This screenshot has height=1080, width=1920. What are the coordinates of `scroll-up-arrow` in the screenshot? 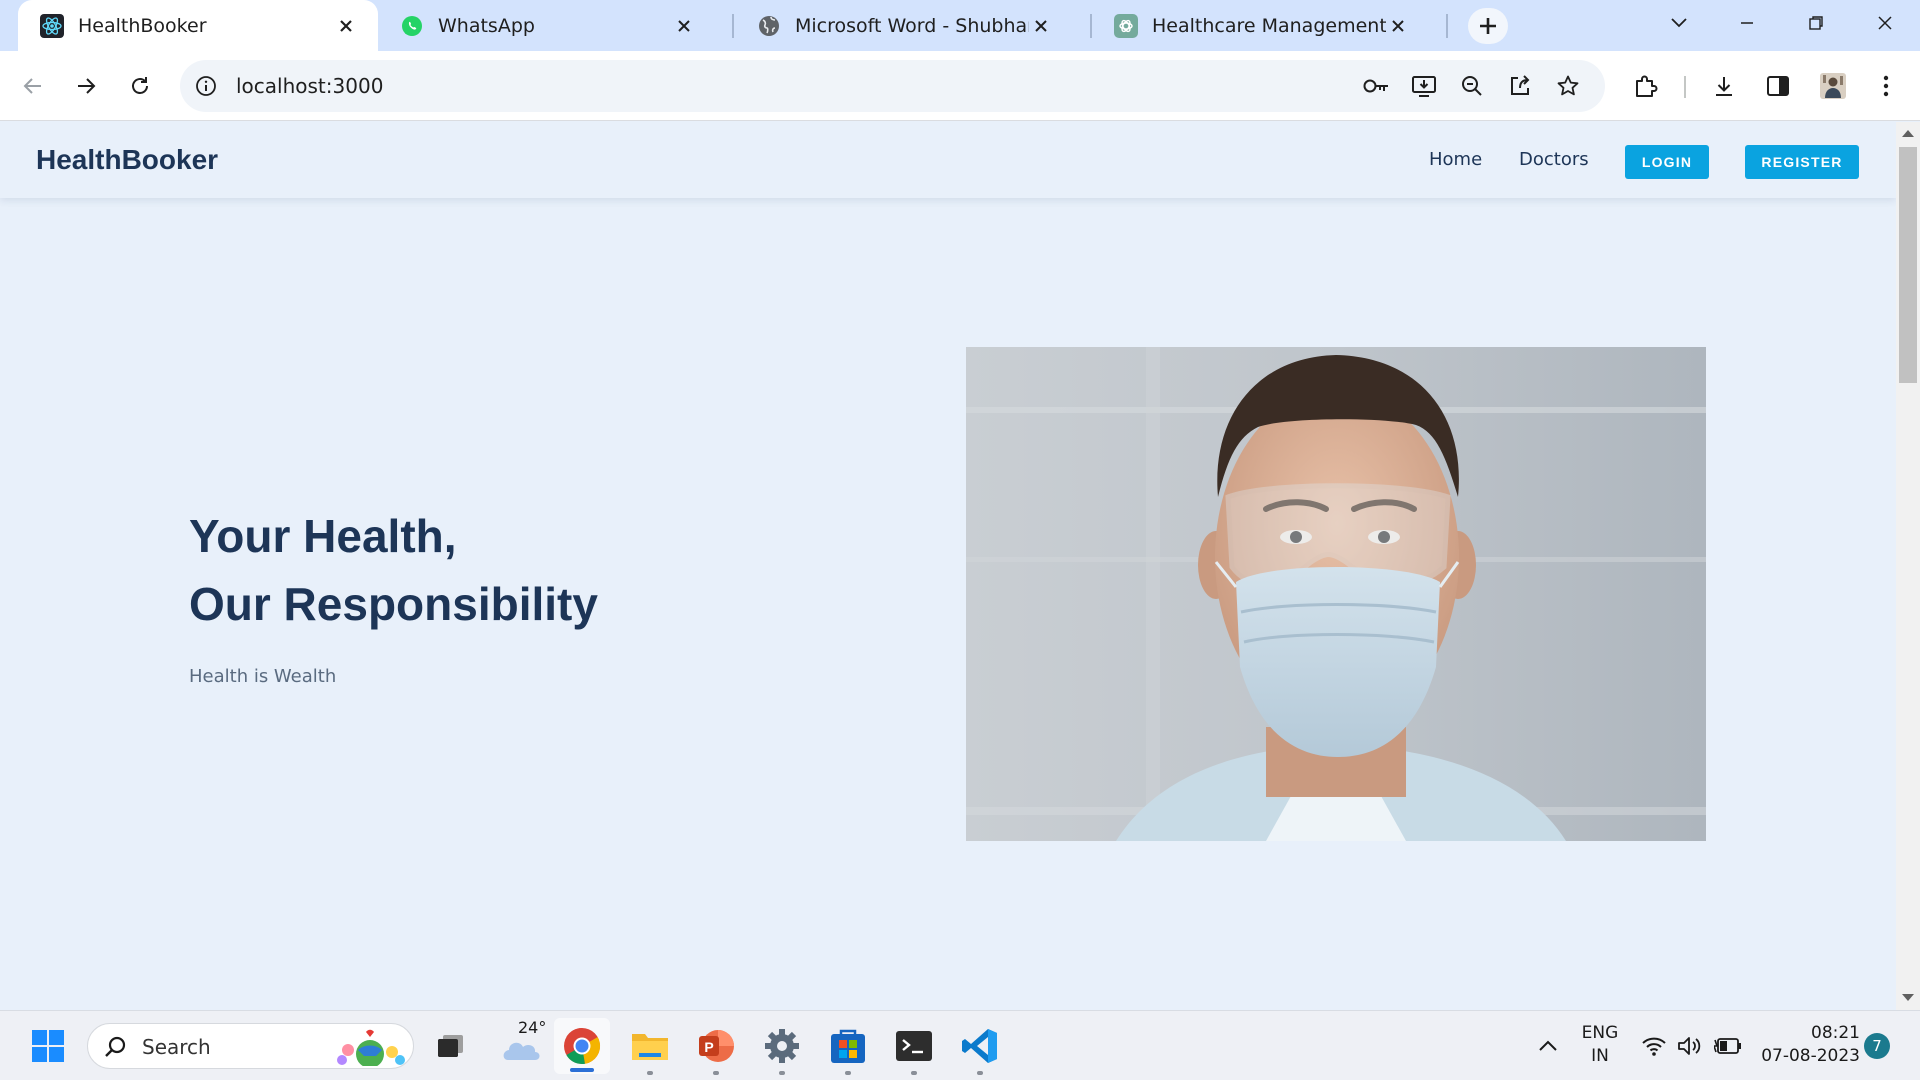 It's located at (1908, 133).